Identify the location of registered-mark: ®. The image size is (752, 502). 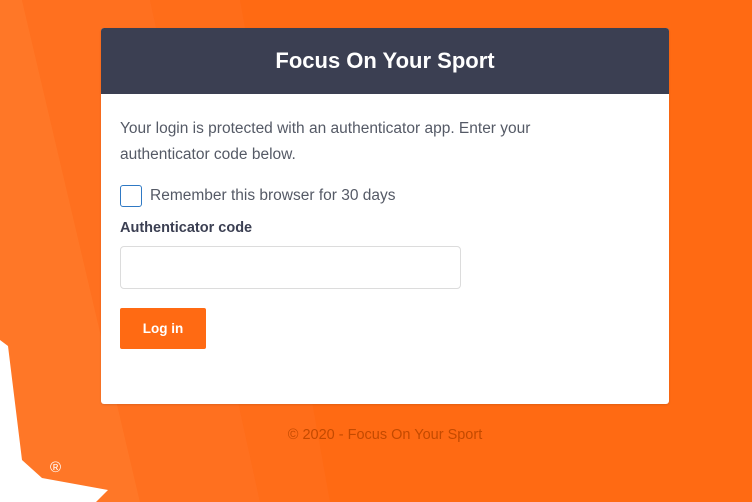
(56, 467).